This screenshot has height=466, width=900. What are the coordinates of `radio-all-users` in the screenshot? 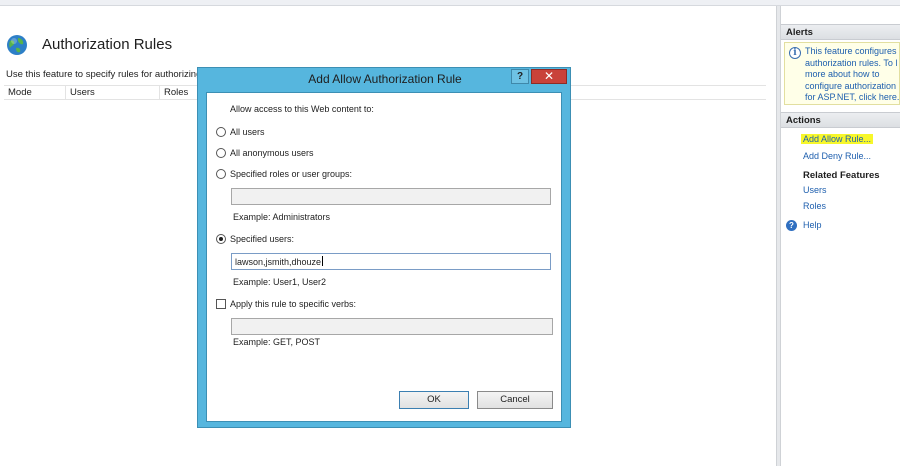 It's located at (221, 132).